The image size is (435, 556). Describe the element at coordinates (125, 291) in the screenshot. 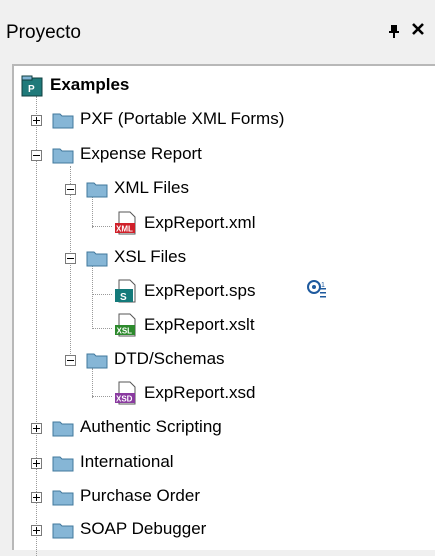

I see `sps-file-icon: S` at that location.